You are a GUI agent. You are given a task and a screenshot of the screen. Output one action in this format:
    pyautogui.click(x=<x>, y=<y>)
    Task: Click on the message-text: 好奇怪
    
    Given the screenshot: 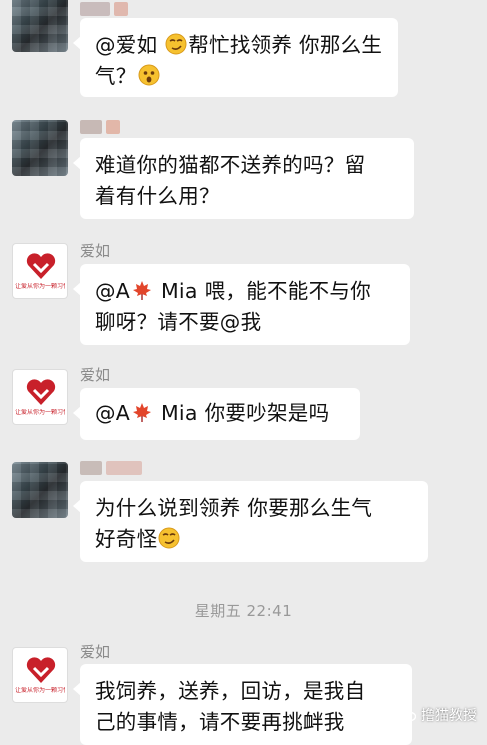 What is the action you would take?
    pyautogui.click(x=126, y=539)
    